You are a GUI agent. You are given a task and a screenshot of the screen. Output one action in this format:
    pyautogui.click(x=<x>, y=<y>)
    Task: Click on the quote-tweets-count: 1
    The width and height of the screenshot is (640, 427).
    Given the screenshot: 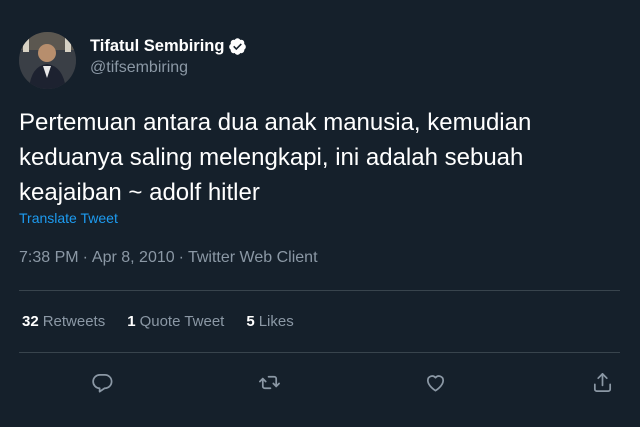 What is the action you would take?
    pyautogui.click(x=131, y=321)
    